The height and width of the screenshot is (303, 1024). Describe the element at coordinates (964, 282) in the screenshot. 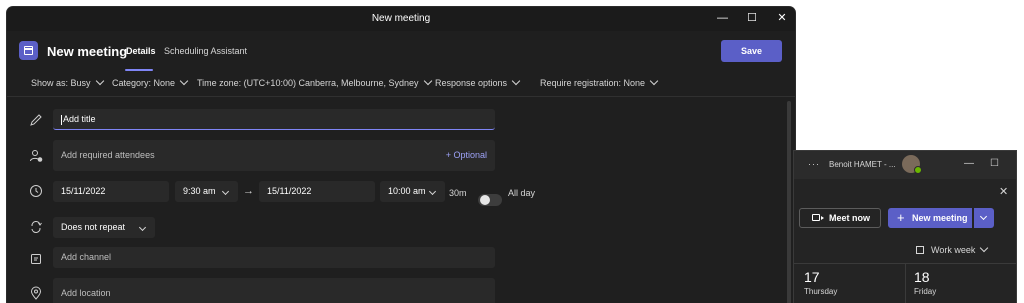

I see `day-column-friday: 18 Friday` at that location.